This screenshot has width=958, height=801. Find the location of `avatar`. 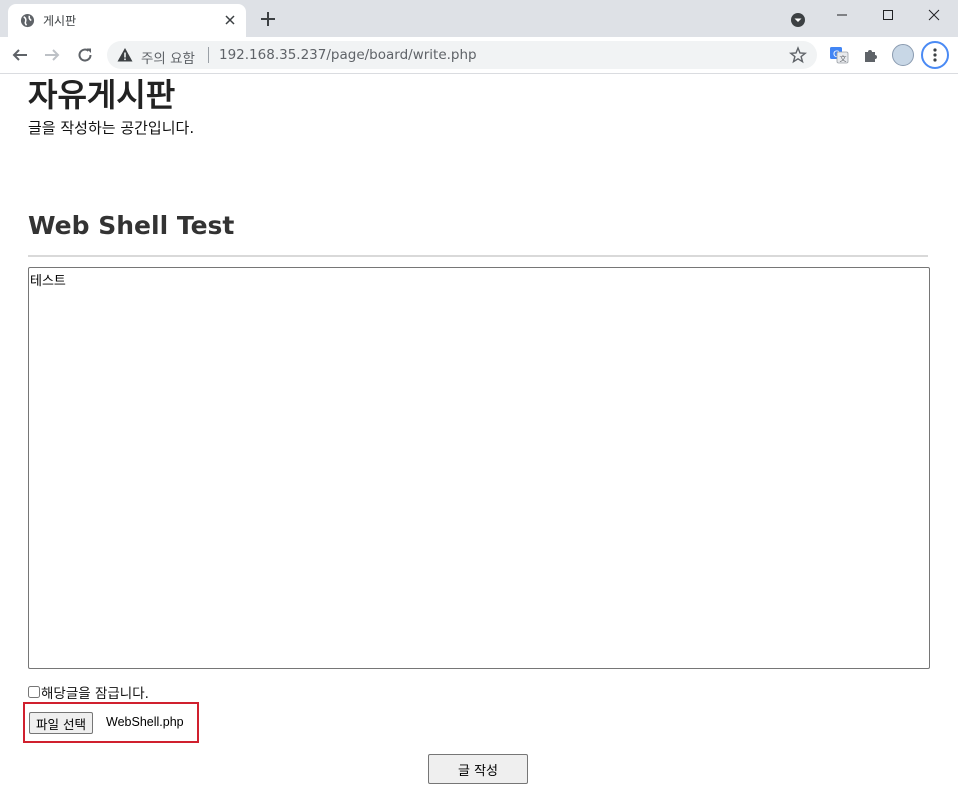

avatar is located at coordinates (903, 55).